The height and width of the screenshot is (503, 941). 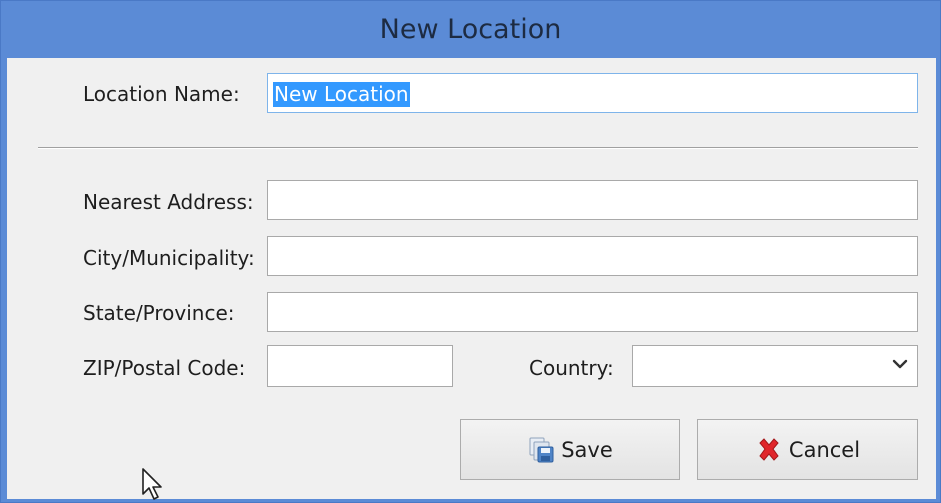 I want to click on country-label: Country:, so click(x=571, y=368).